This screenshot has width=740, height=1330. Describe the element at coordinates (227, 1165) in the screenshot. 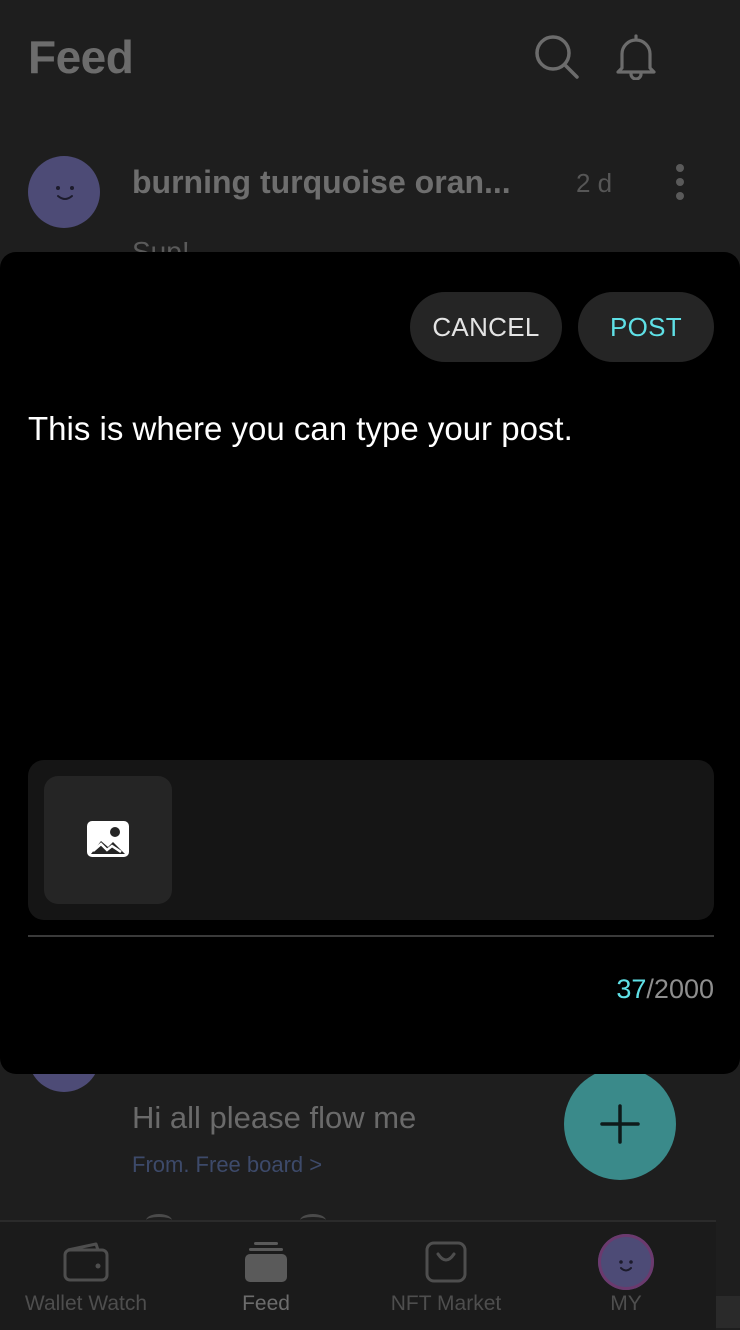

I see `board-link: From. Free board >` at that location.